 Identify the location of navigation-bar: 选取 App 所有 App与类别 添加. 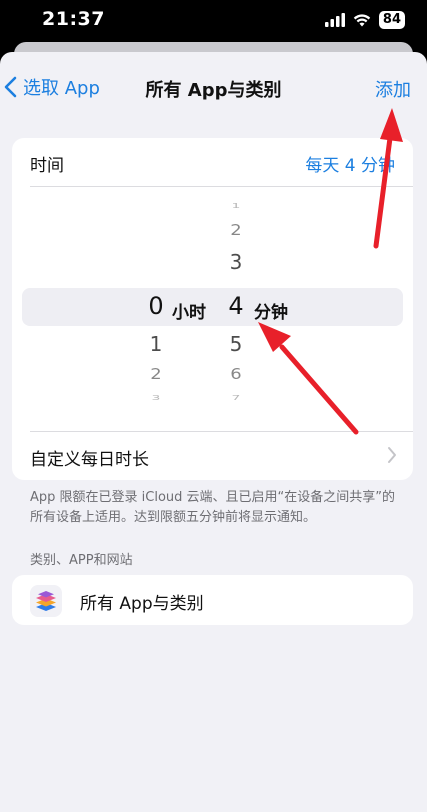
(213, 87).